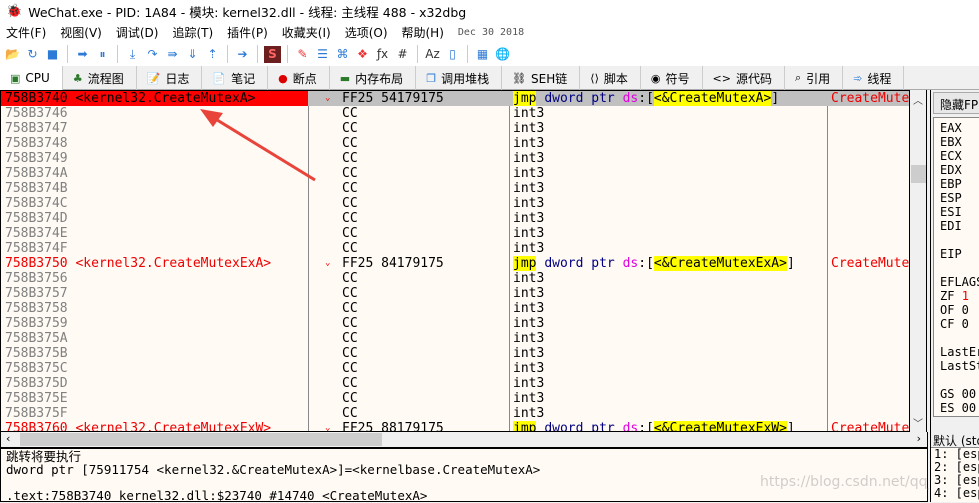  Describe the element at coordinates (362, 54) in the screenshot. I see `bookmark-icon: ❖` at that location.